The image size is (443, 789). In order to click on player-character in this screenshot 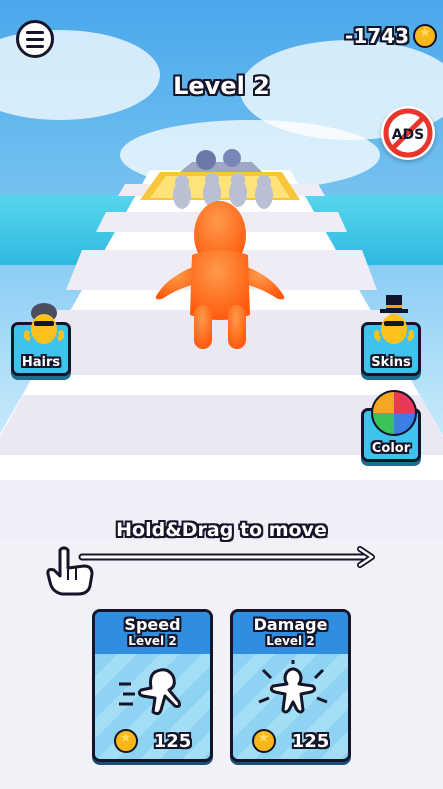, I will do `click(220, 275)`.